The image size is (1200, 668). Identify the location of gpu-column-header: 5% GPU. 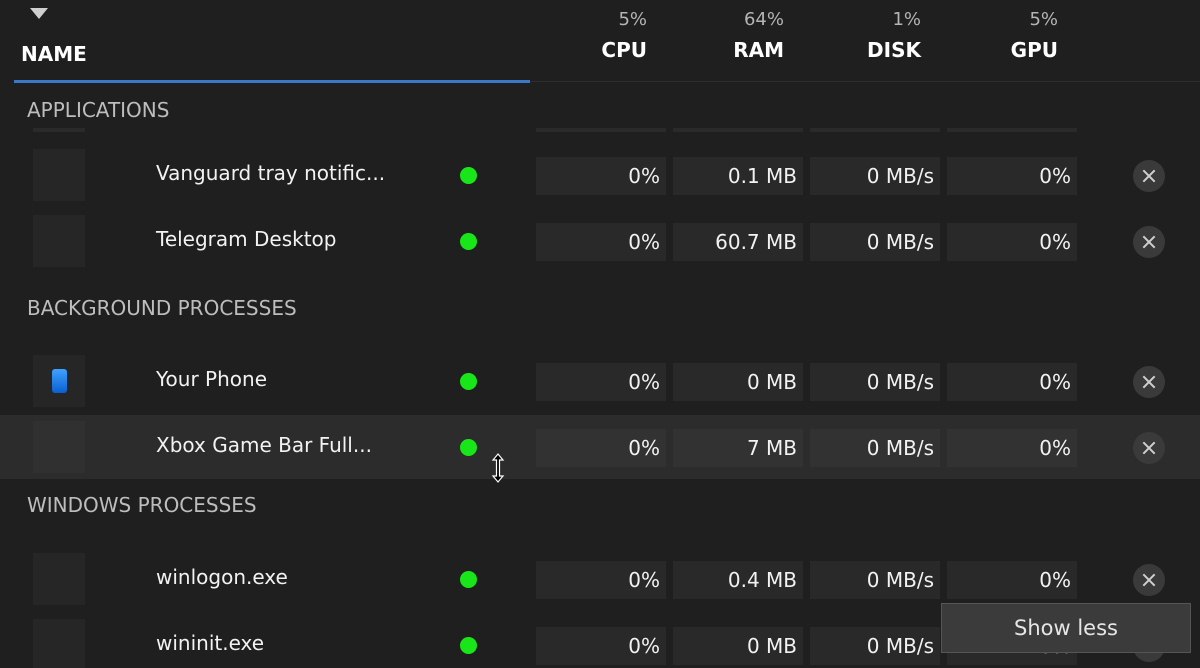
(998, 35).